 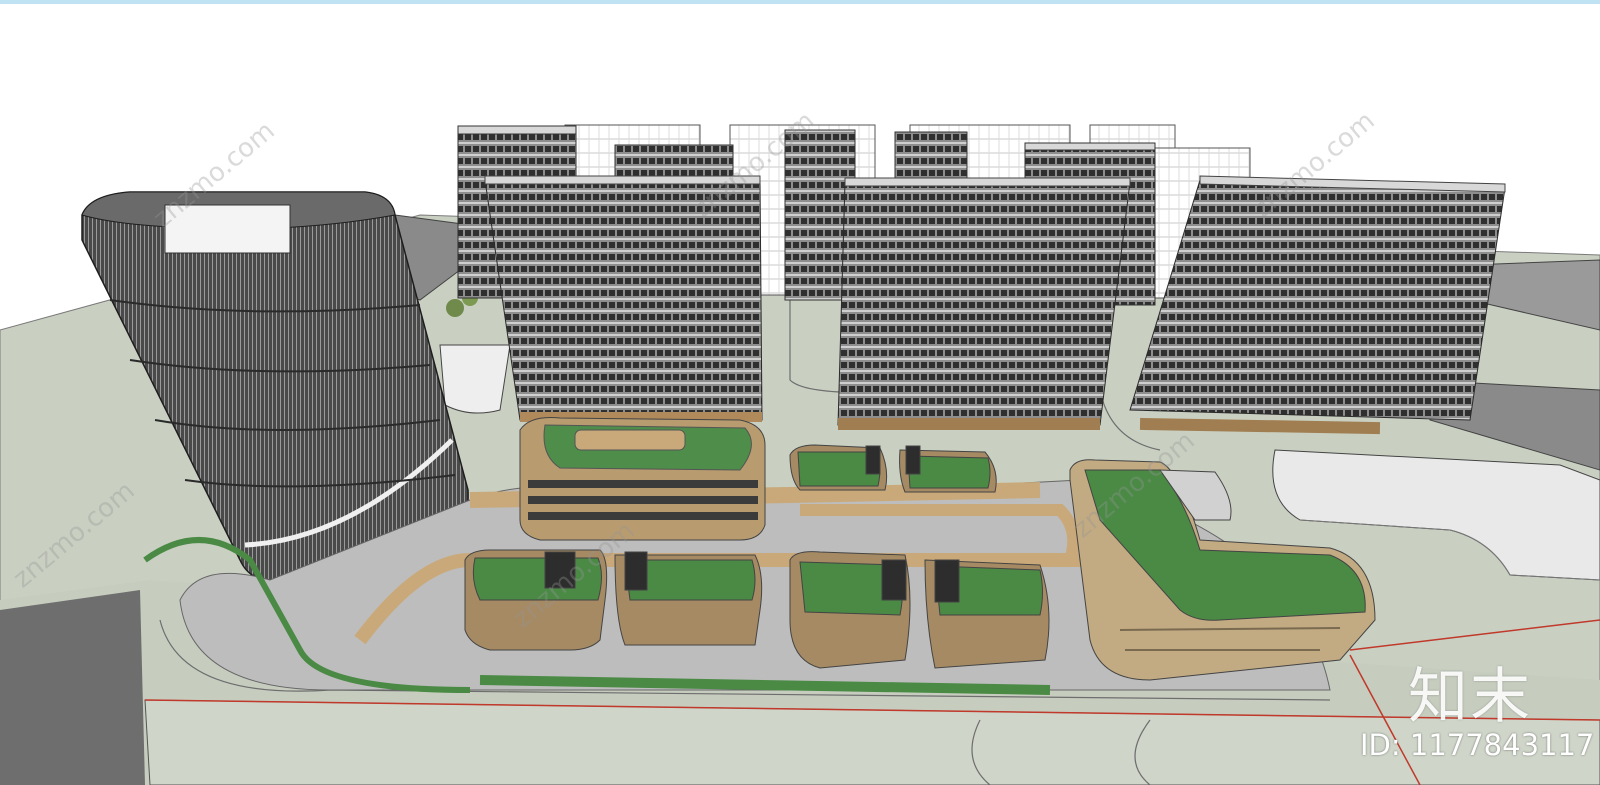 I want to click on image-id-label: ID: 1177843117, so click(x=1477, y=745).